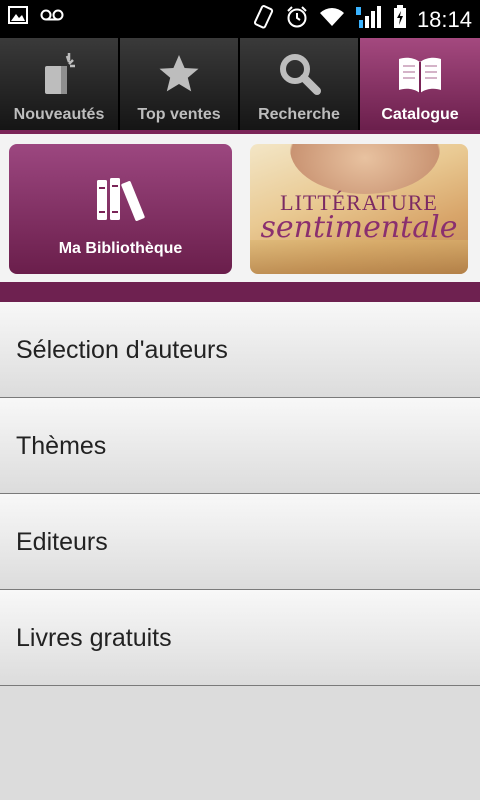 The image size is (480, 800). I want to click on tab-catalogue: Catalogue, so click(420, 84).